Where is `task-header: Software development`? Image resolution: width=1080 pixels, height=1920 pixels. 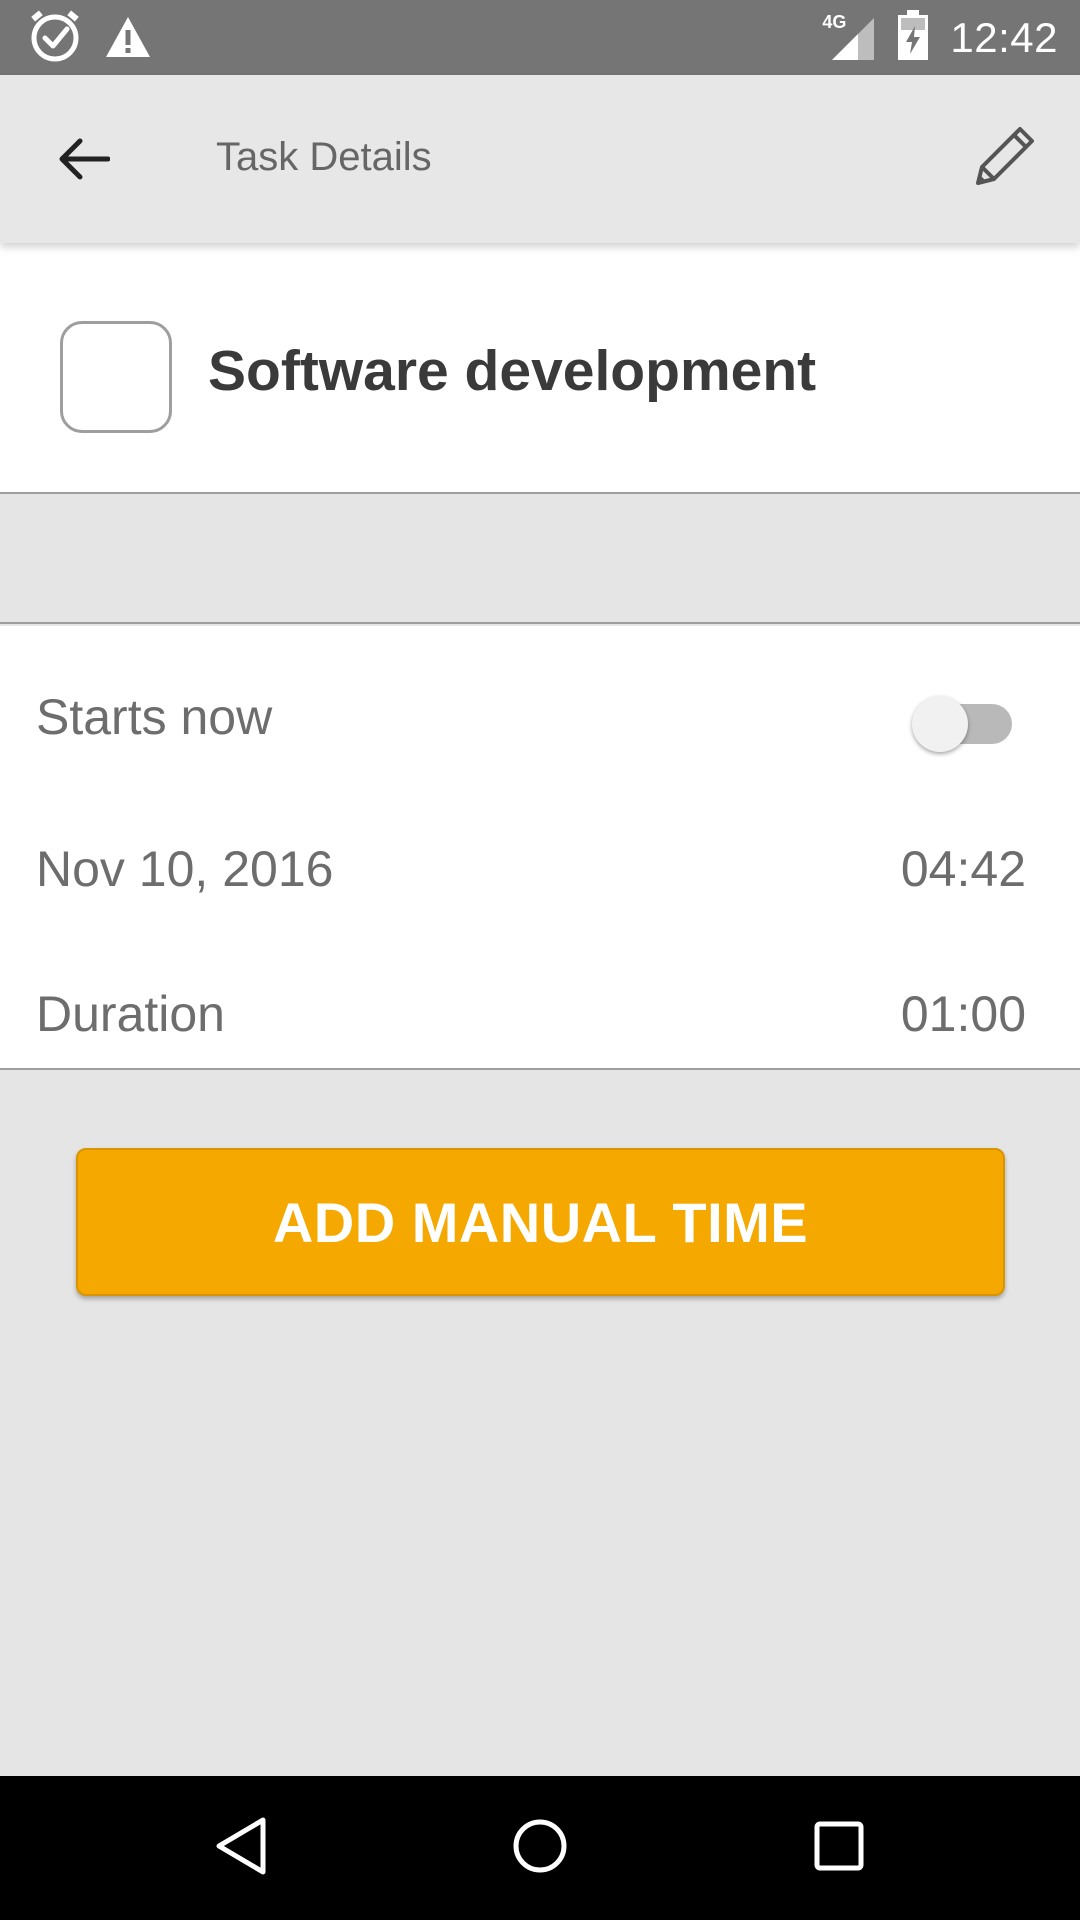 task-header: Software development is located at coordinates (540, 368).